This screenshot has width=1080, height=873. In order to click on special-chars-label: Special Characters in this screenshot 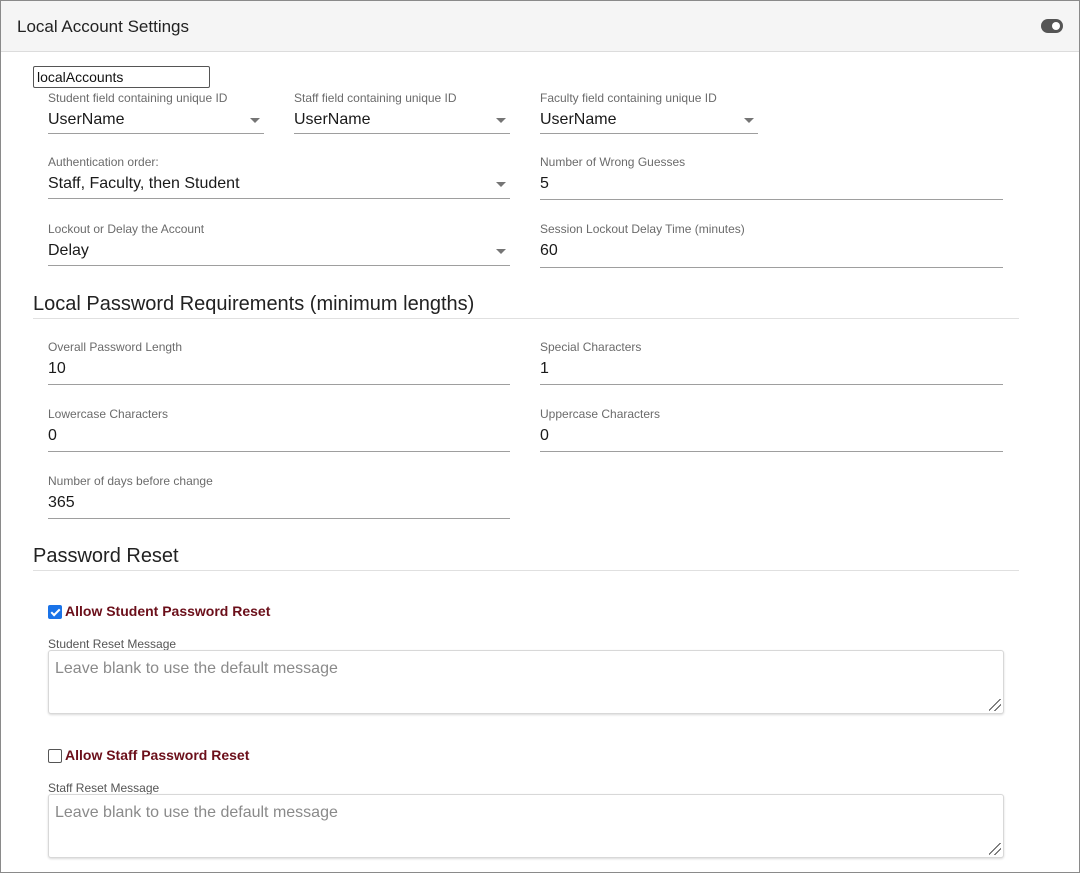, I will do `click(591, 347)`.